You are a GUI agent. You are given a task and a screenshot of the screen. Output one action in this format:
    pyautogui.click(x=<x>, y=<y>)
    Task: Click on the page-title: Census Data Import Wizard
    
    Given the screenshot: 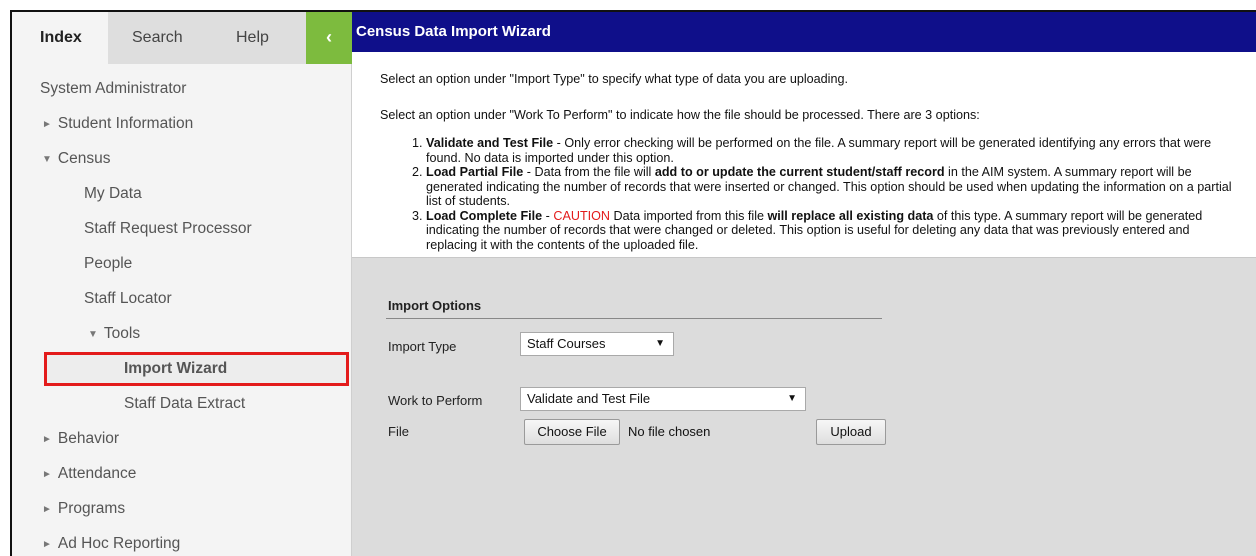 What is the action you would take?
    pyautogui.click(x=804, y=32)
    